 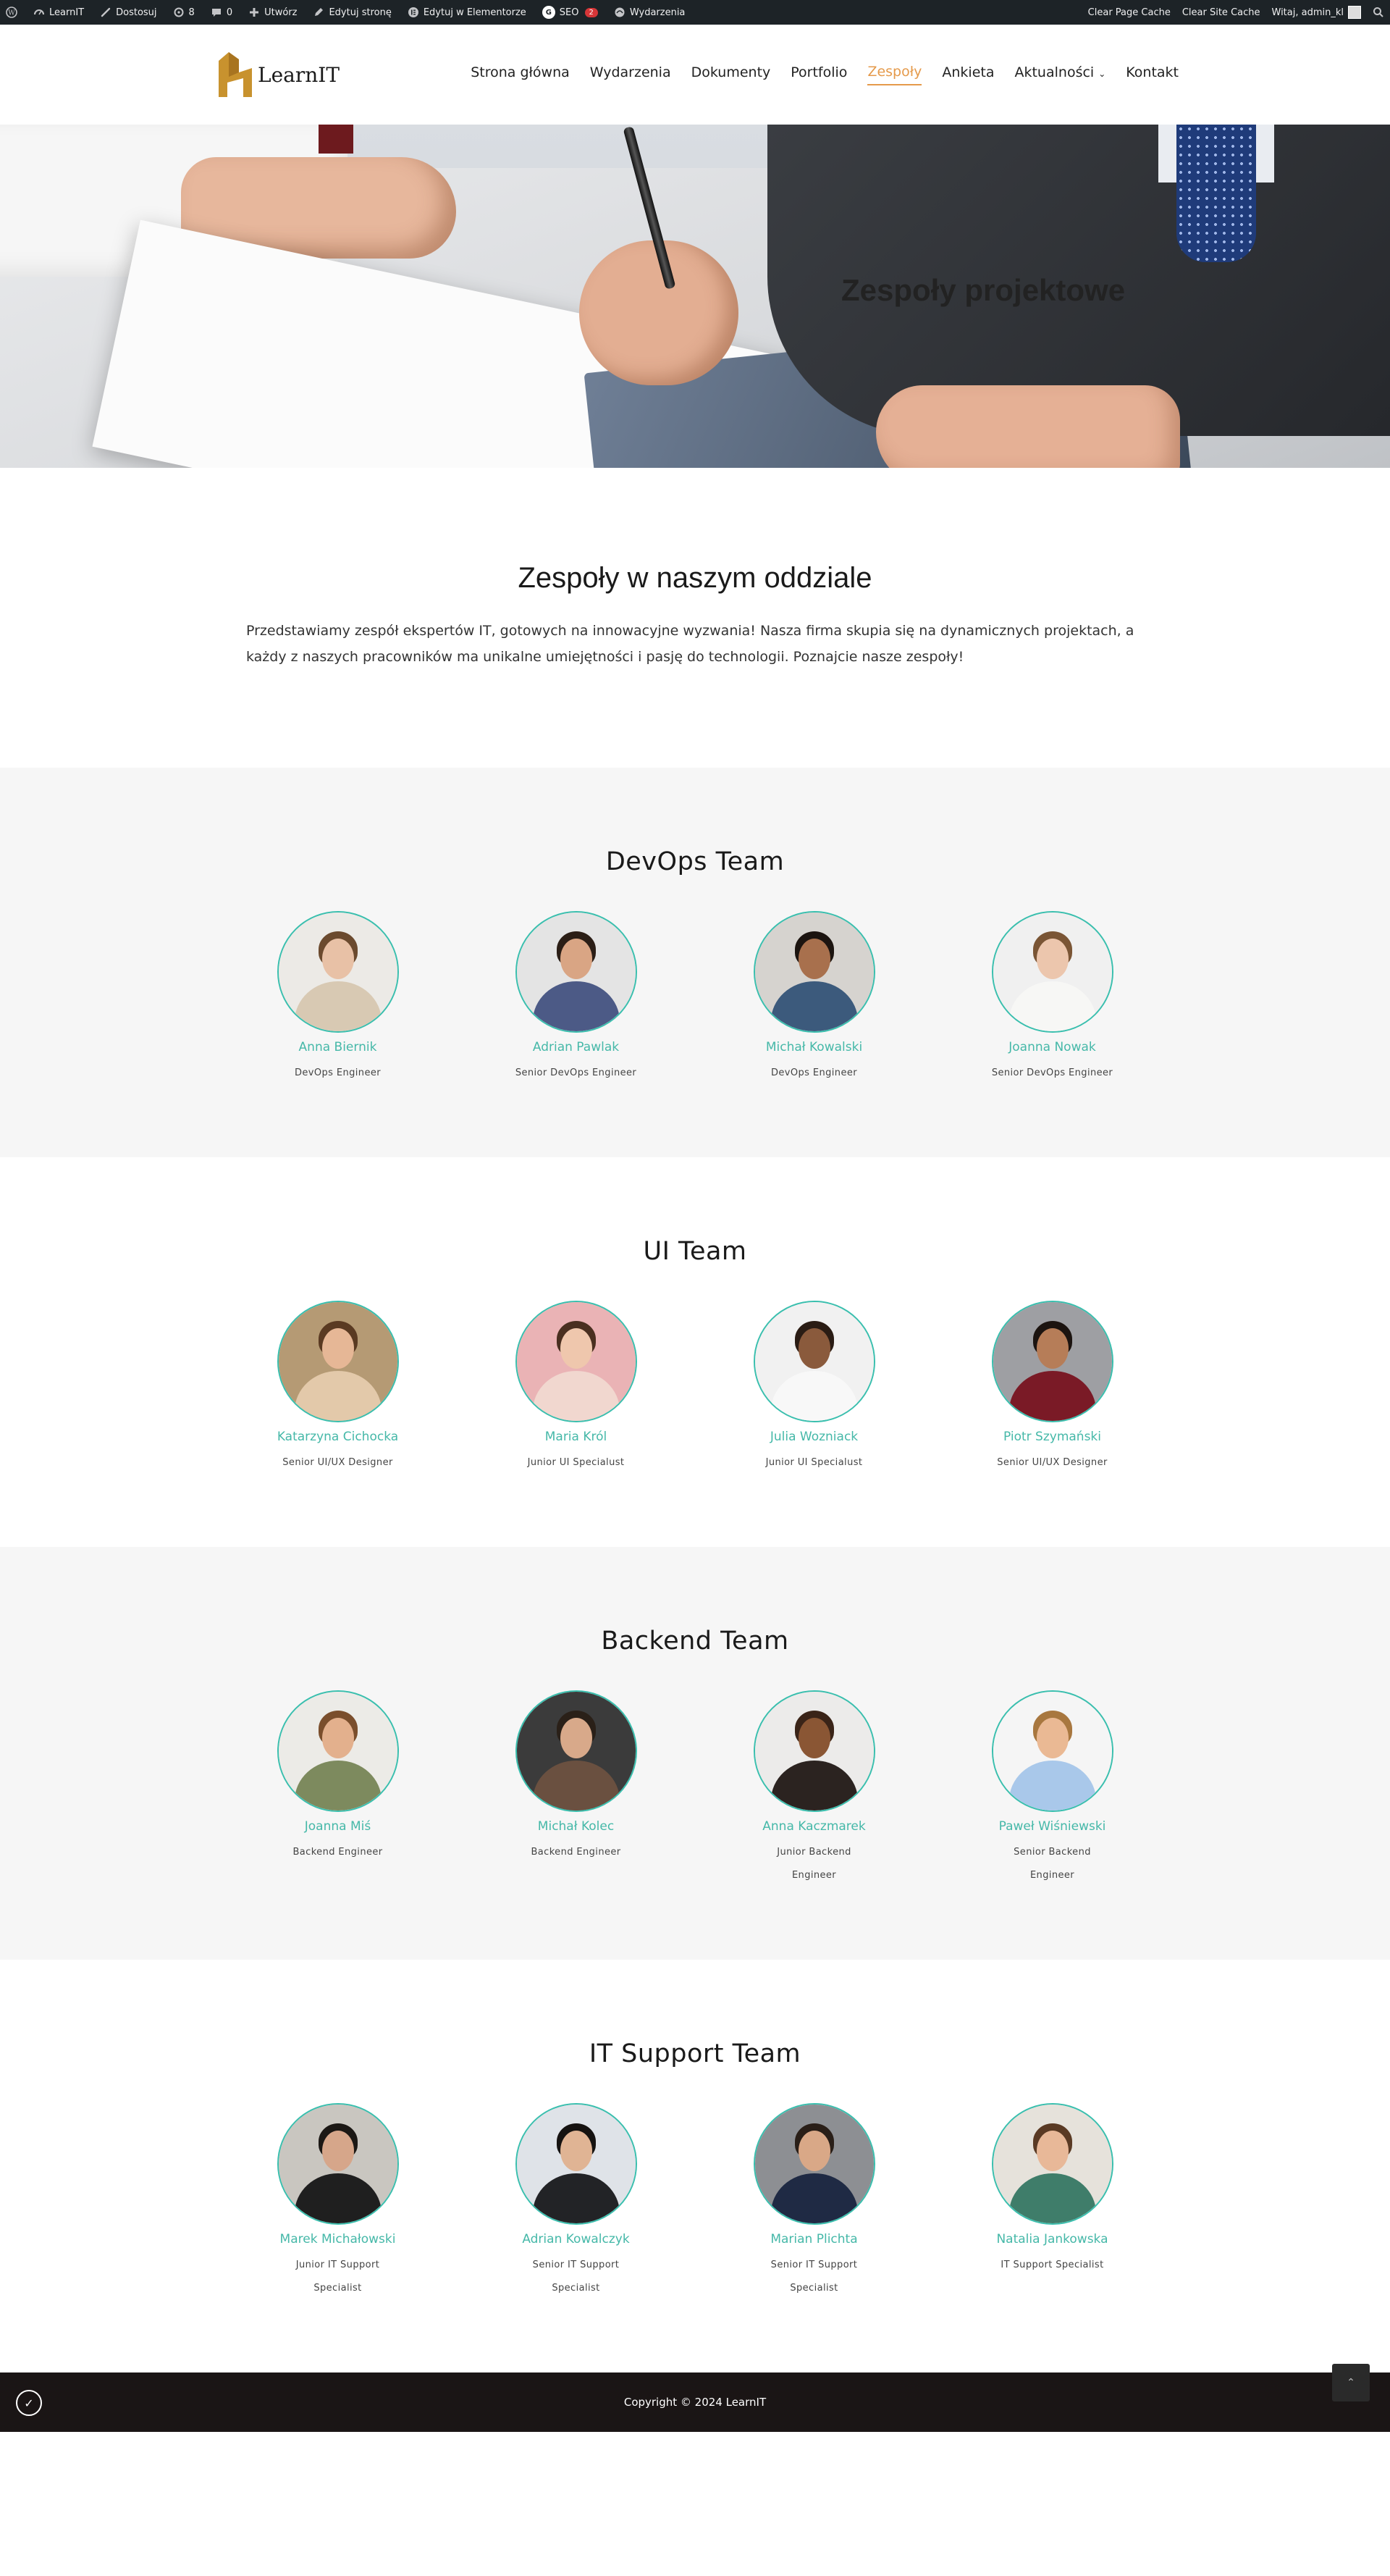 What do you see at coordinates (695, 2398) in the screenshot?
I see `site-footer: ✓ Copyright © 2024 LearnIT ⌃` at bounding box center [695, 2398].